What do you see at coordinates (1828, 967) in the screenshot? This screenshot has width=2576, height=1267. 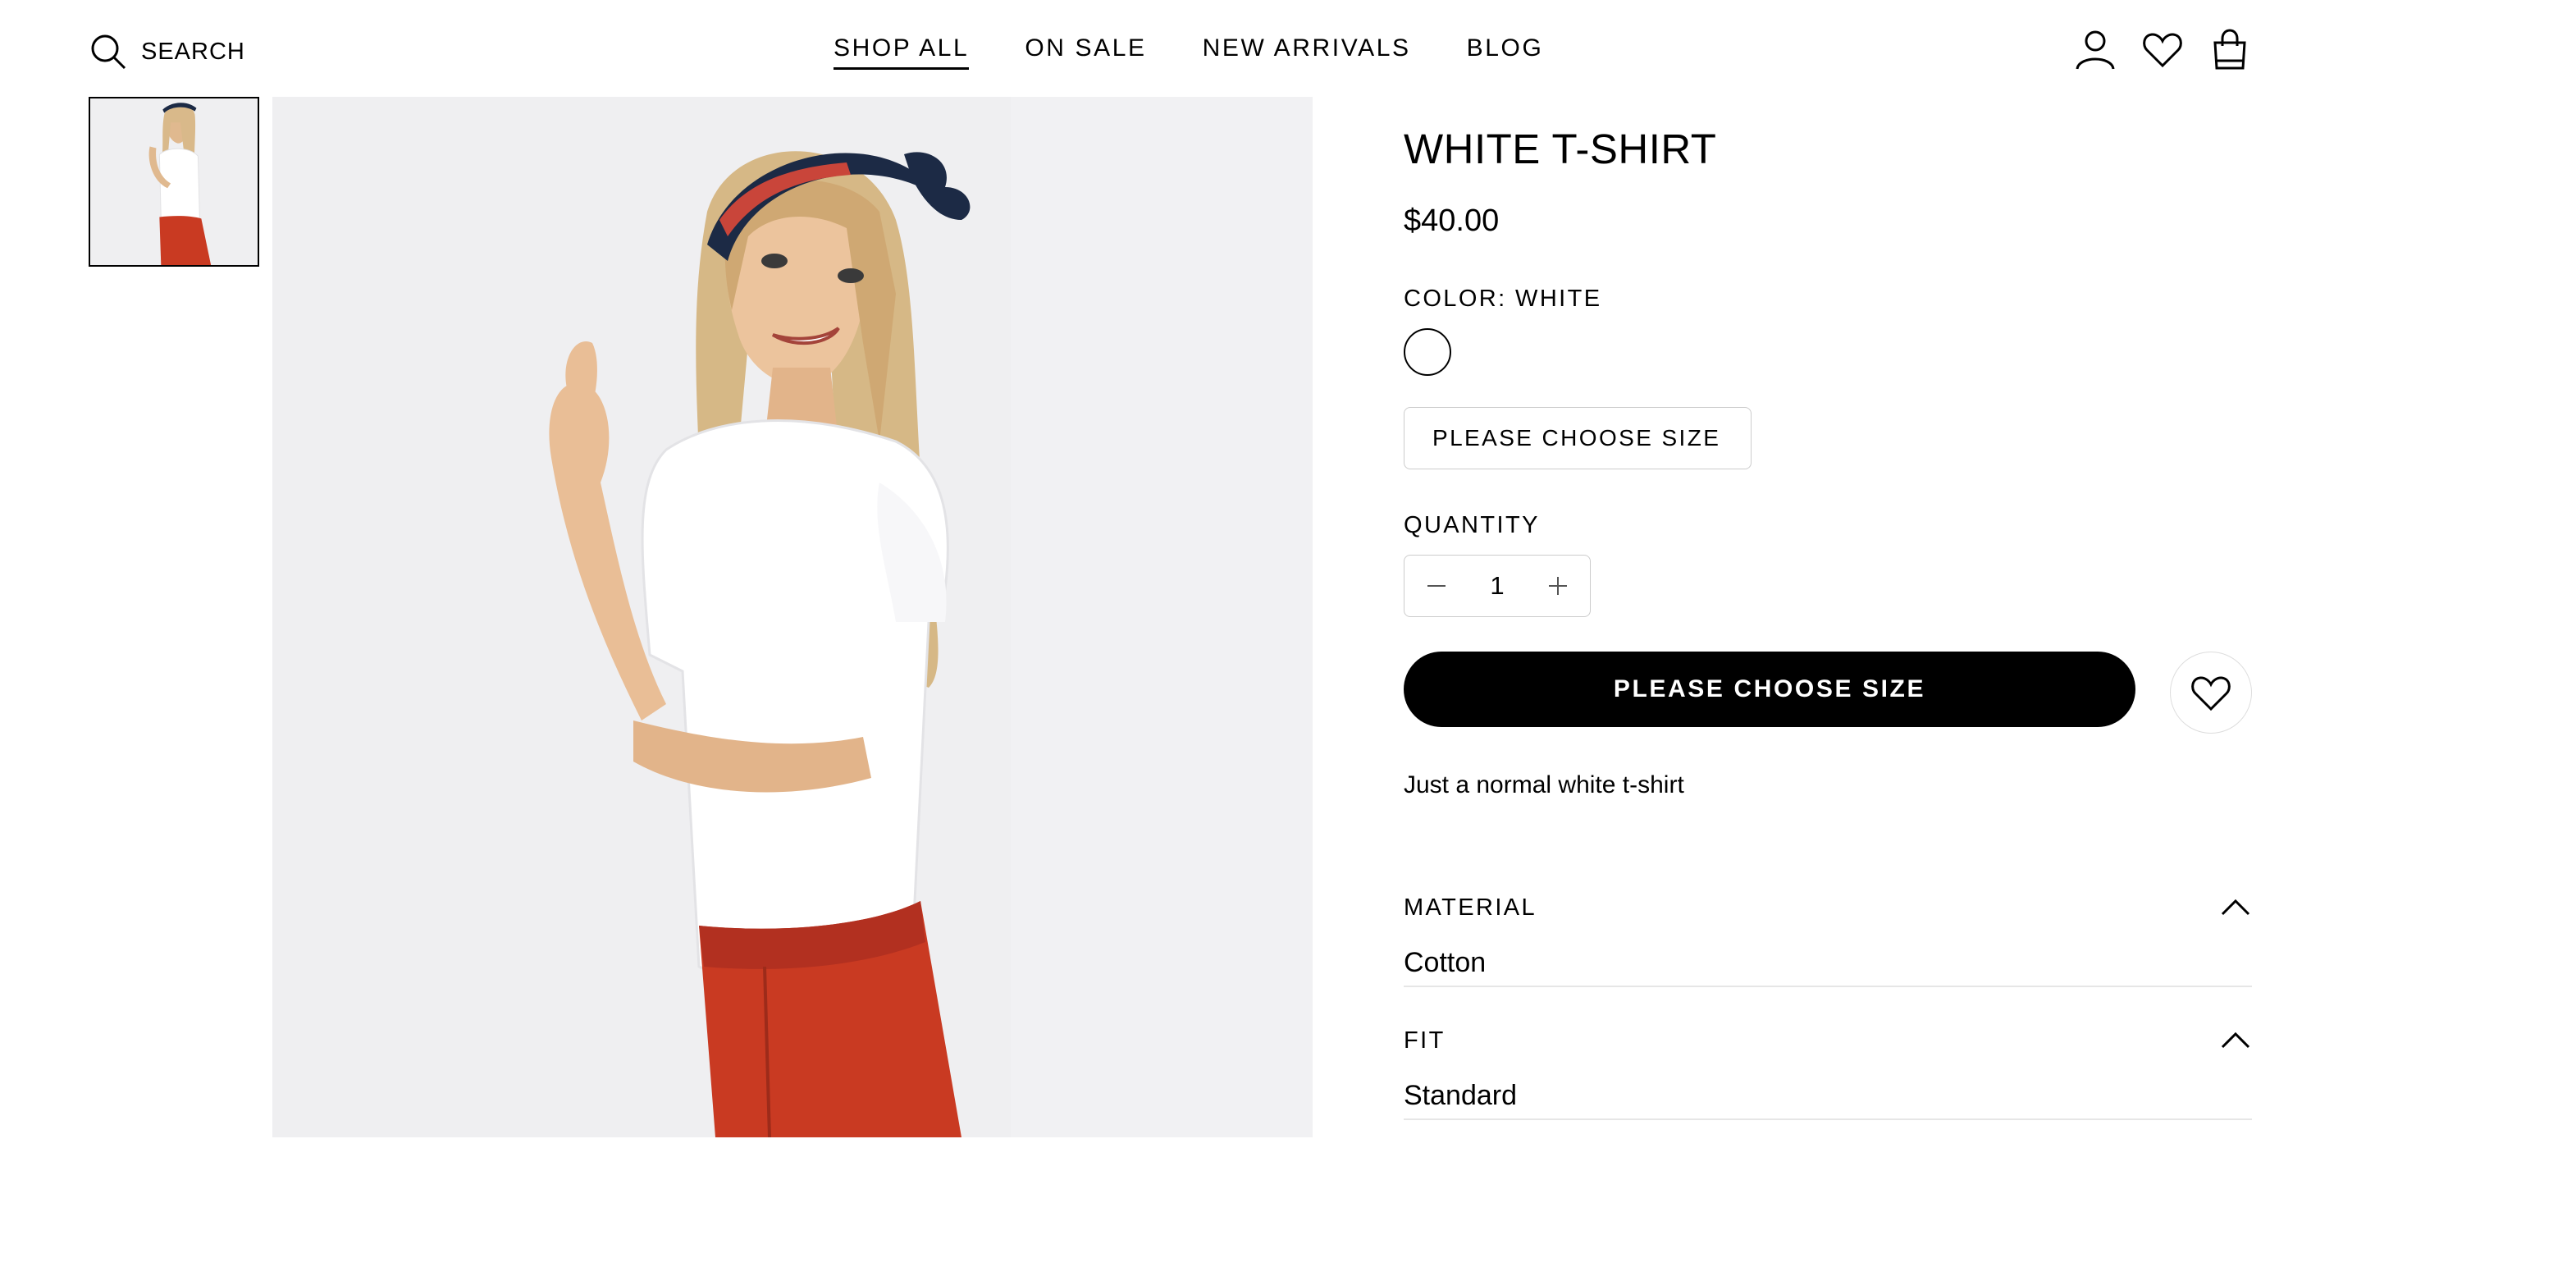 I see `accordion-material-value: Cotton` at bounding box center [1828, 967].